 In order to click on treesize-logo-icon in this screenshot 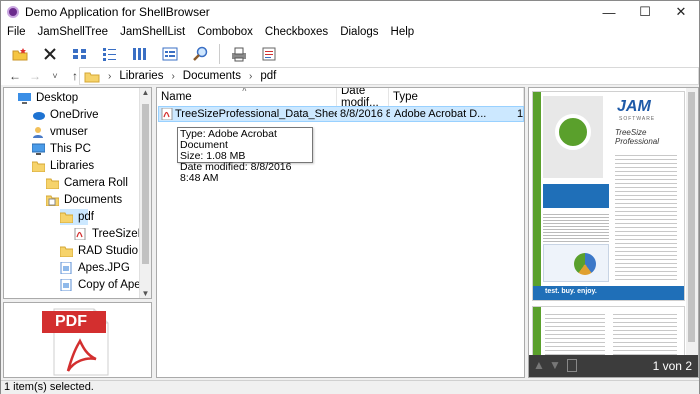, I will do `click(573, 132)`.